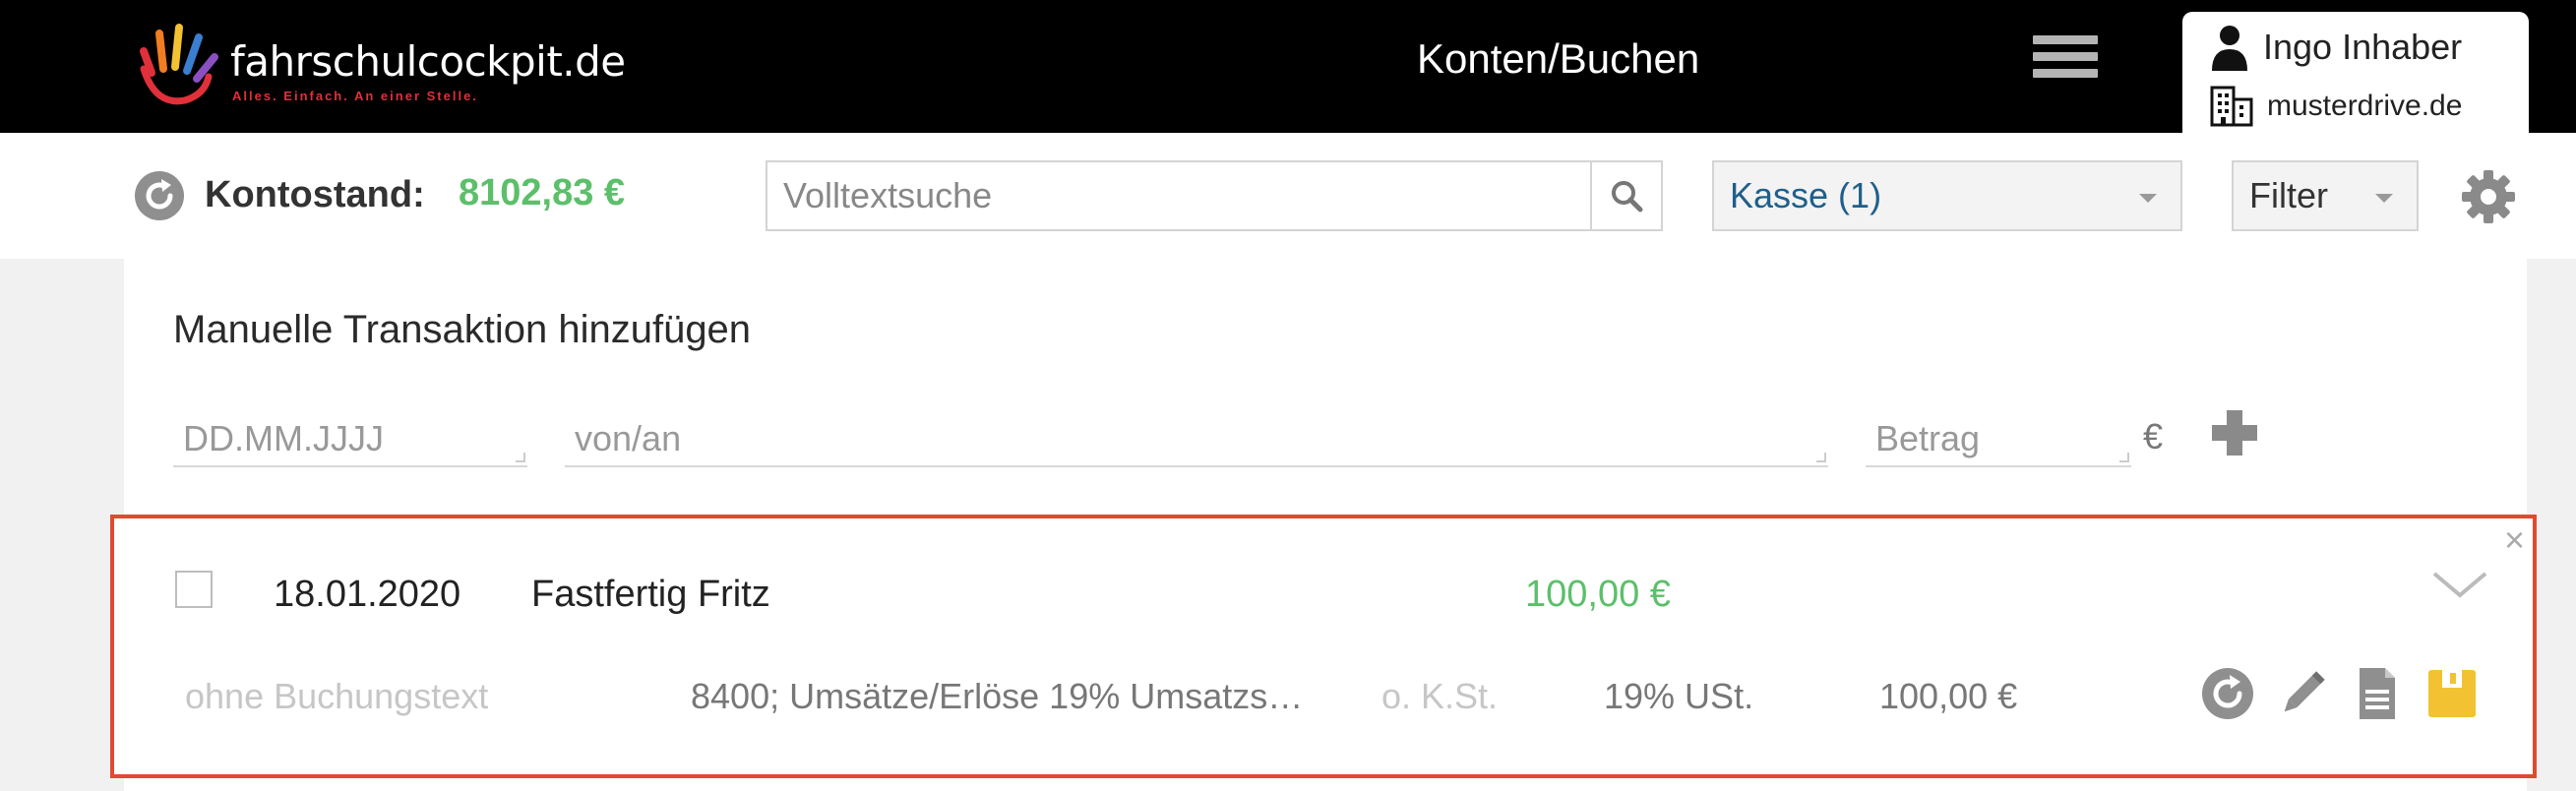  I want to click on organization-row: musterdrive.de, so click(2336, 107).